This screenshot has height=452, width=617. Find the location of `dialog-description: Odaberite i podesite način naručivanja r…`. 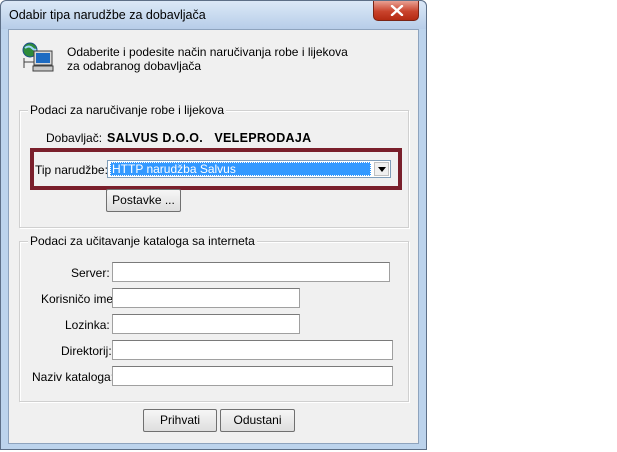

dialog-description: Odaberite i podesite način naručivanja r… is located at coordinates (207, 59).